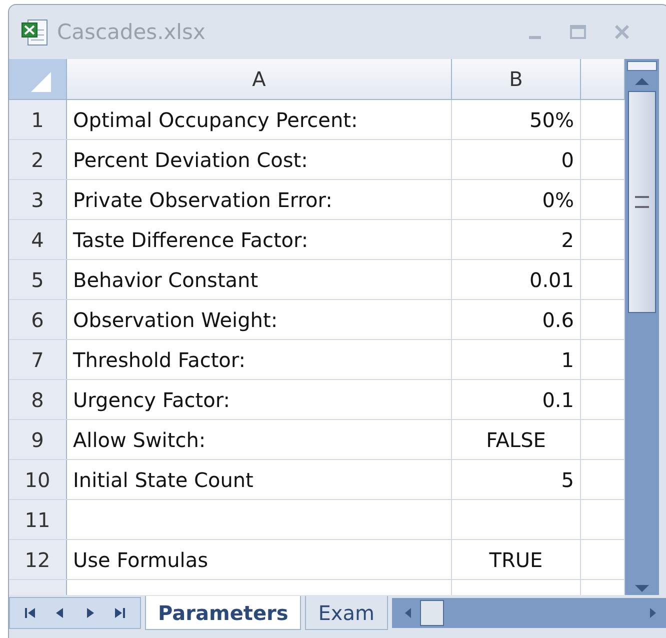  Describe the element at coordinates (642, 327) in the screenshot. I see `vertical-scrollbar` at that location.